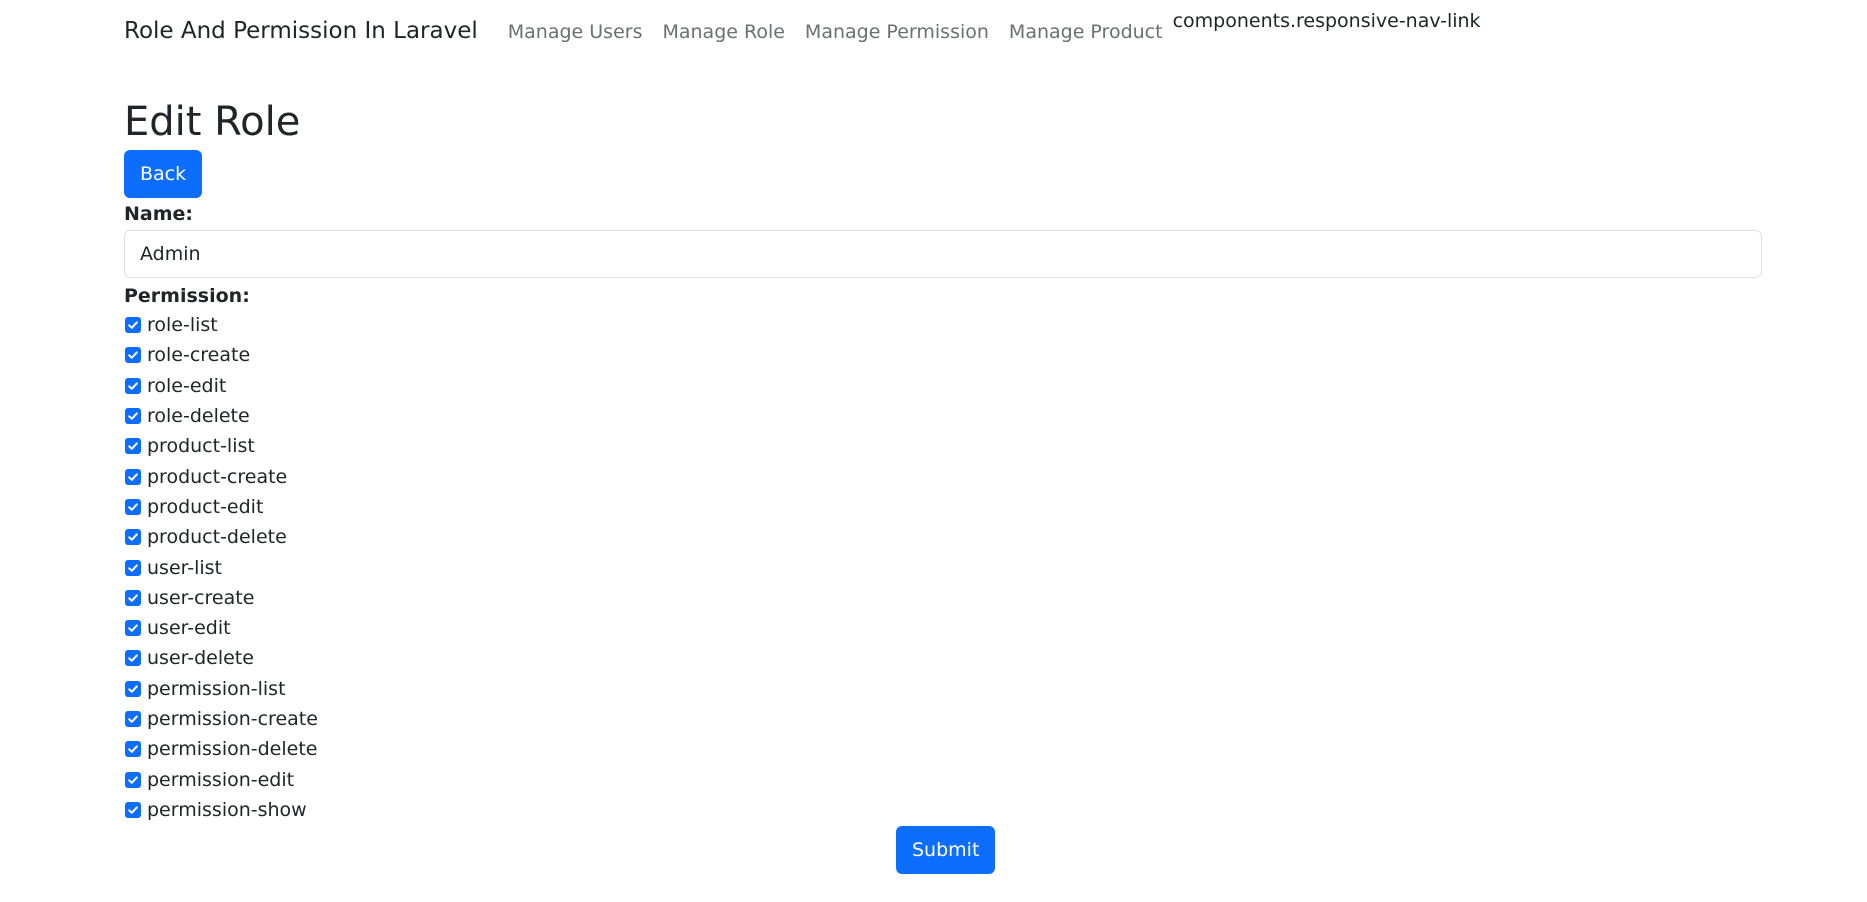 The width and height of the screenshot is (1867, 902). Describe the element at coordinates (199, 355) in the screenshot. I see `permission-item-label: role-create` at that location.